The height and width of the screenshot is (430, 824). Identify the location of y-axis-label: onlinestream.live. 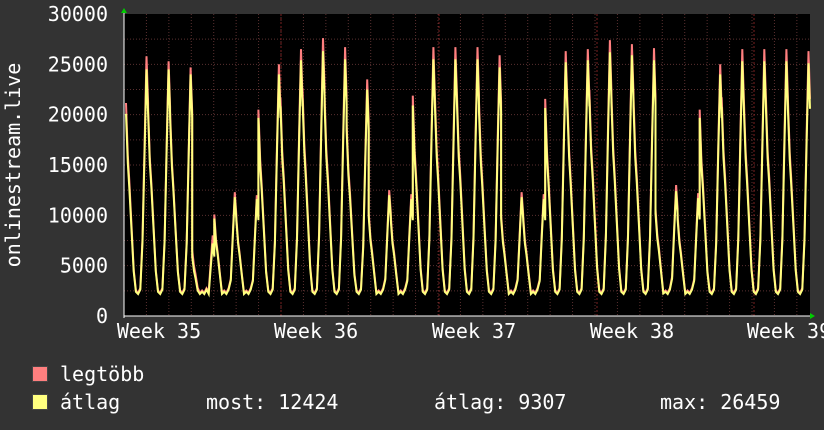
(13, 165).